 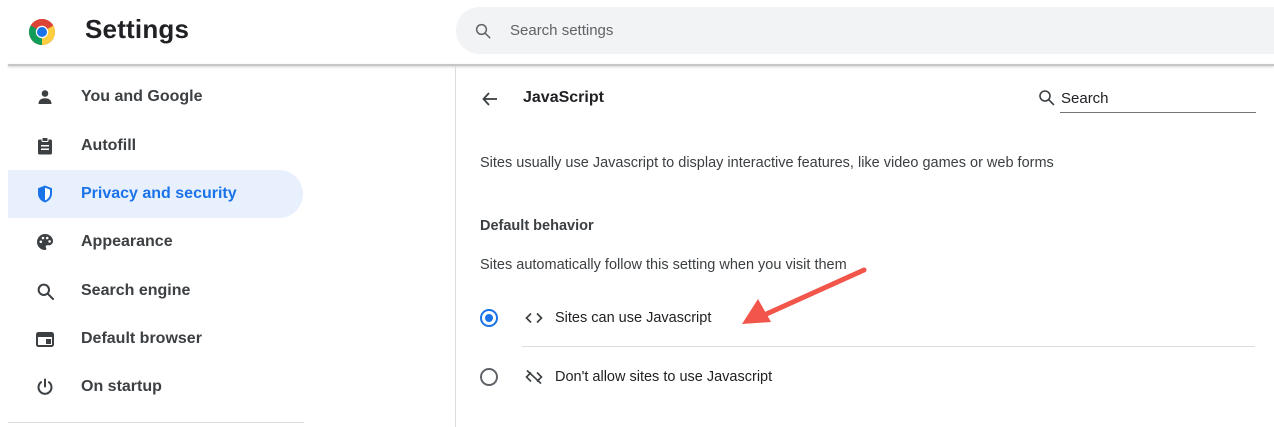 I want to click on clipboard-icon, so click(x=45, y=146).